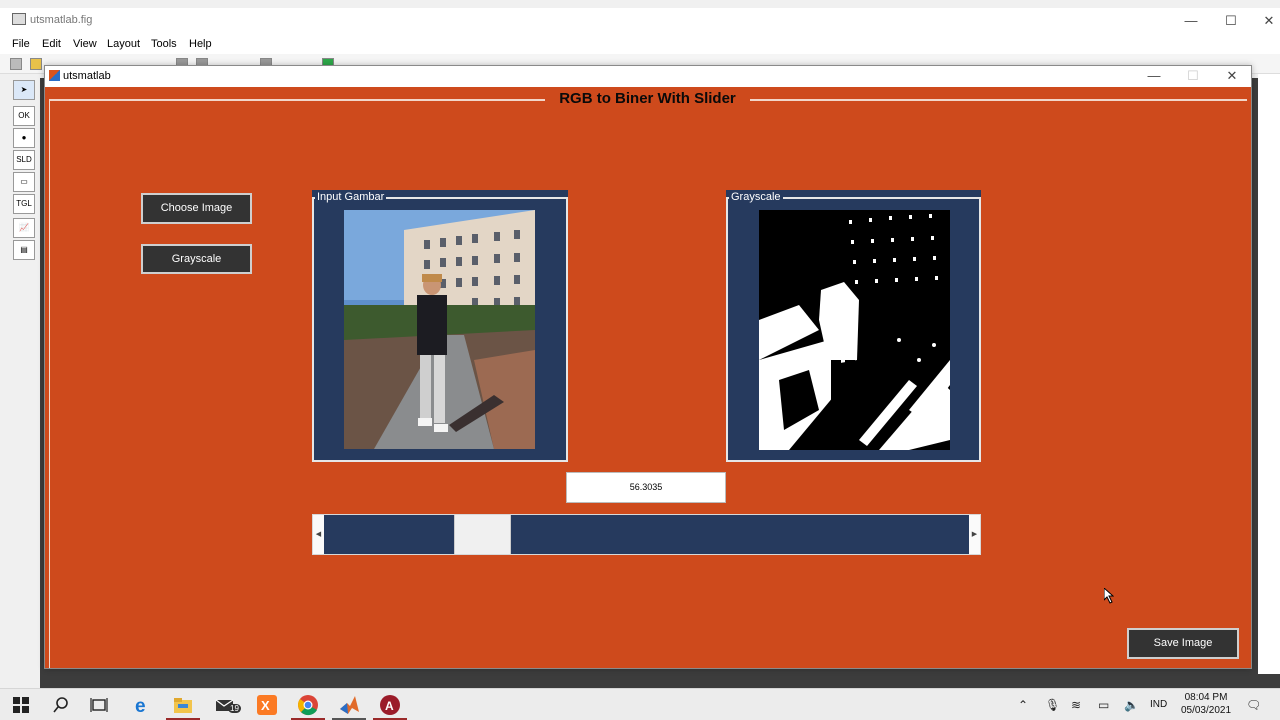 Image resolution: width=1280 pixels, height=720 pixels. I want to click on panel-tool-icon: ▤, so click(24, 250).